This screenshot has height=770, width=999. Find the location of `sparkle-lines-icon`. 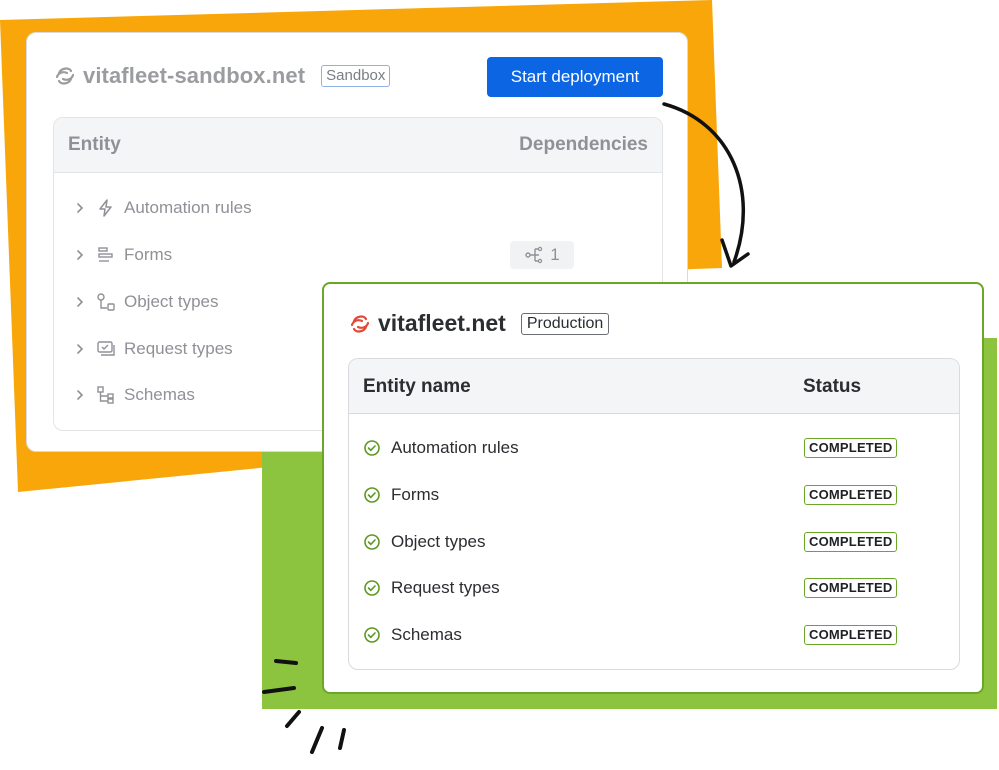

sparkle-lines-icon is located at coordinates (304, 706).